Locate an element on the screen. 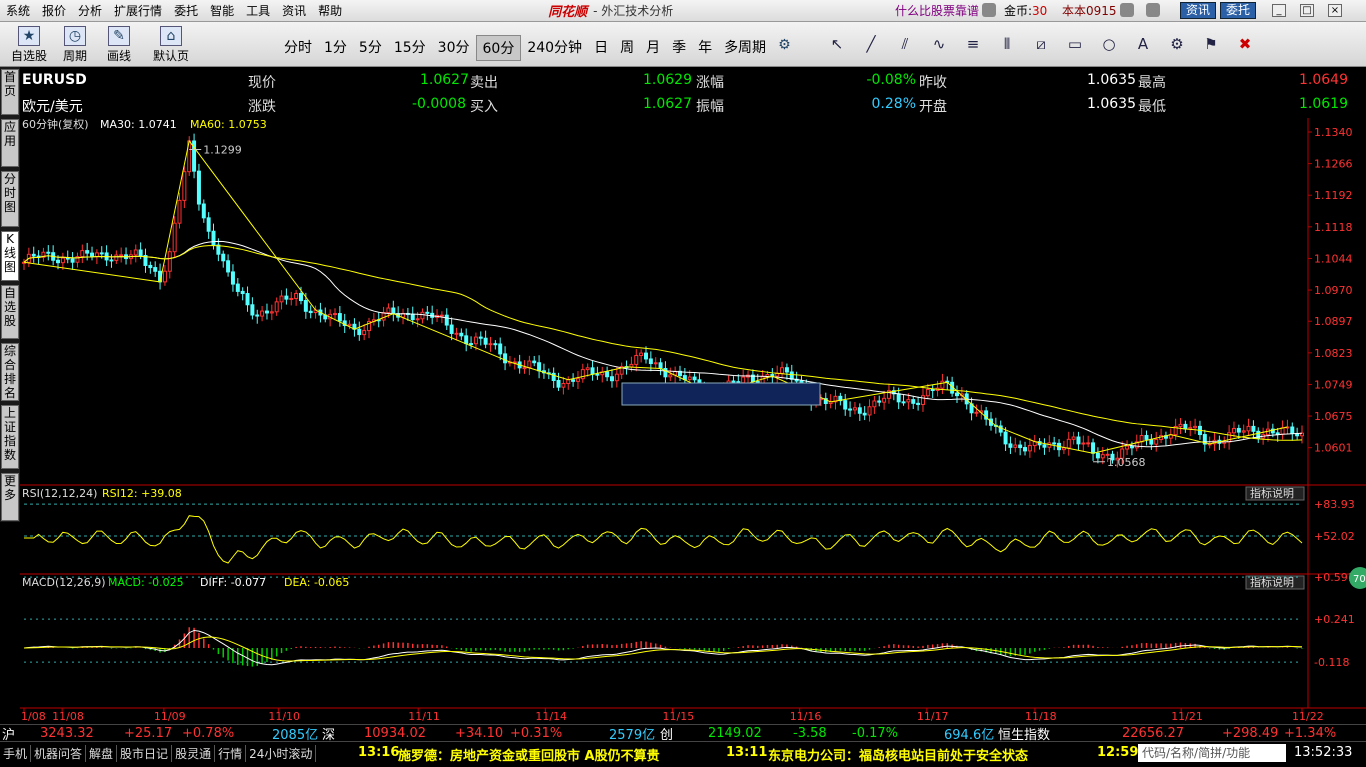  default-page-button: ⌂ 默认页 is located at coordinates (171, 44).